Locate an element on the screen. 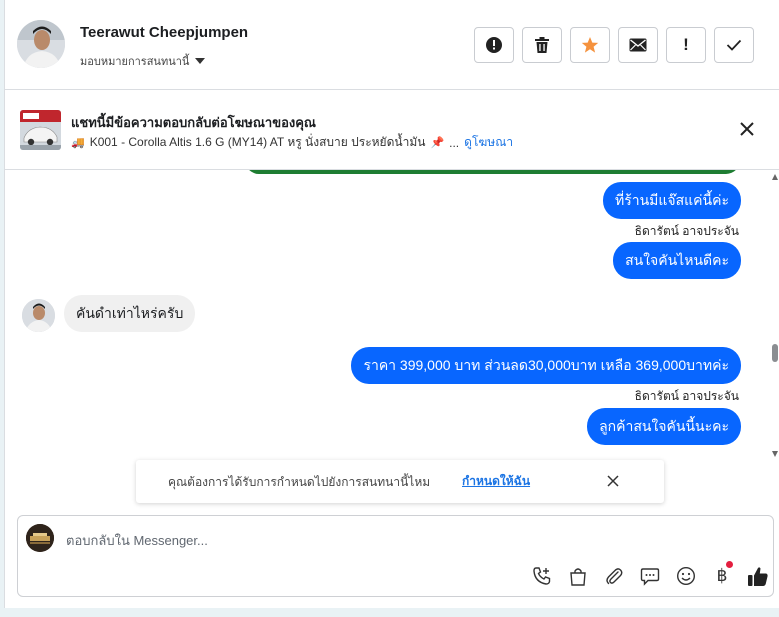  contact-avatar is located at coordinates (41, 44).